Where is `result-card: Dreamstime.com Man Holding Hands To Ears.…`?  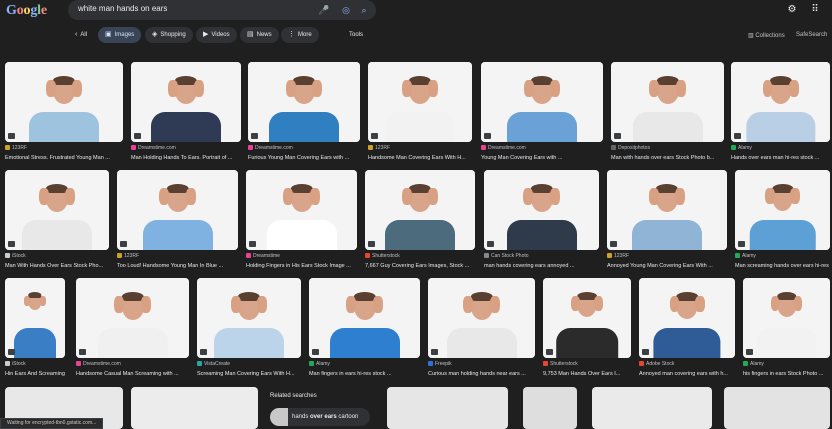
result-card: Dreamstime.com Man Holding Hands To Ears.… is located at coordinates (186, 119).